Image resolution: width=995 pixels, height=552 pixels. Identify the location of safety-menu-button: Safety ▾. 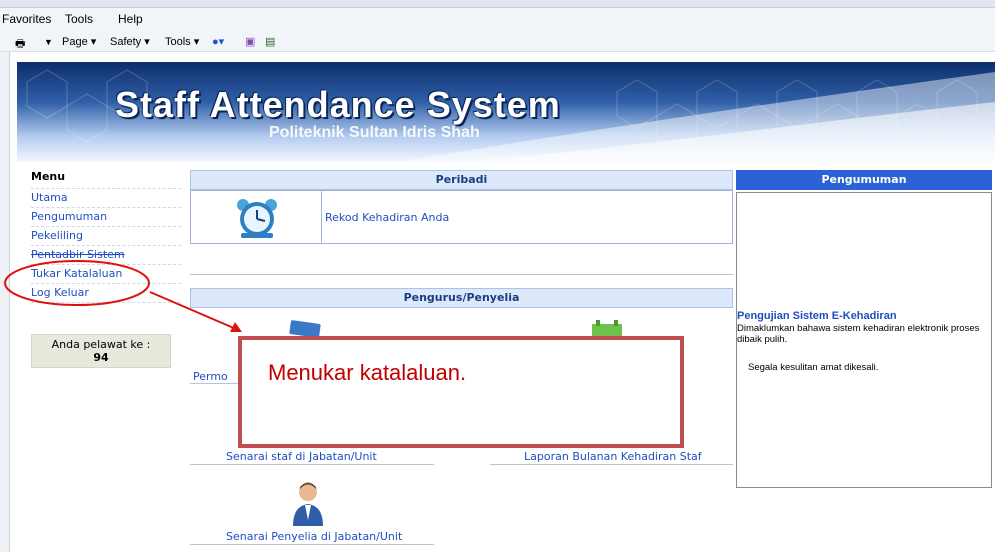
(130, 41).